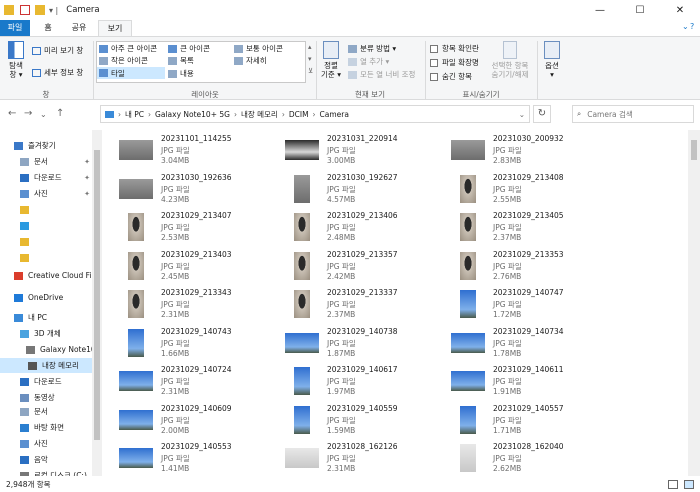  Describe the element at coordinates (195, 267) in the screenshot. I see `file-tile: 20231029_213403 JPG 파일 2.45MB` at that location.